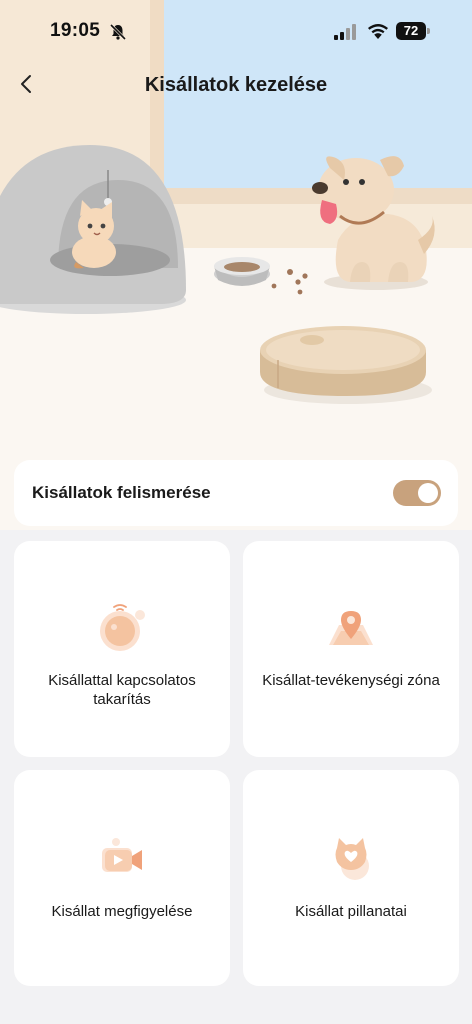 The image size is (472, 1024). I want to click on tile-pet-moments-label: Kisállat pillanatai, so click(351, 911).